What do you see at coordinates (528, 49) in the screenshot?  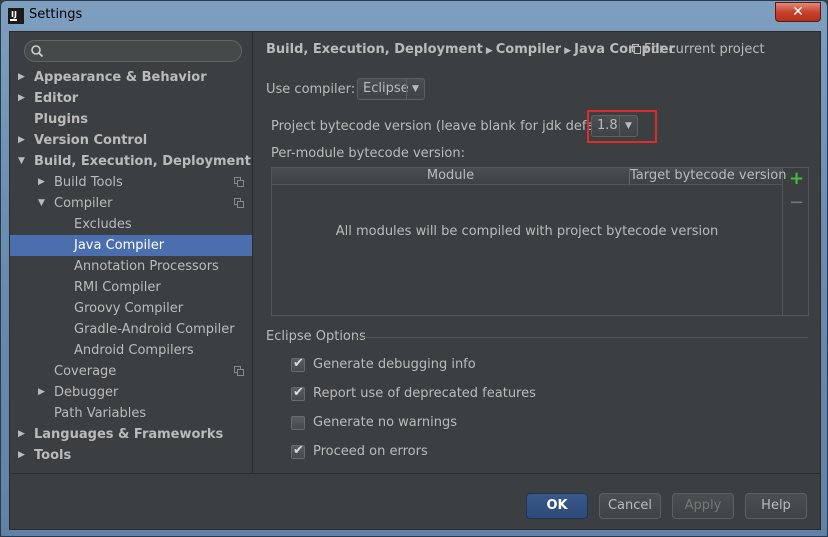 I see `breadcrumb-item: Compiler` at bounding box center [528, 49].